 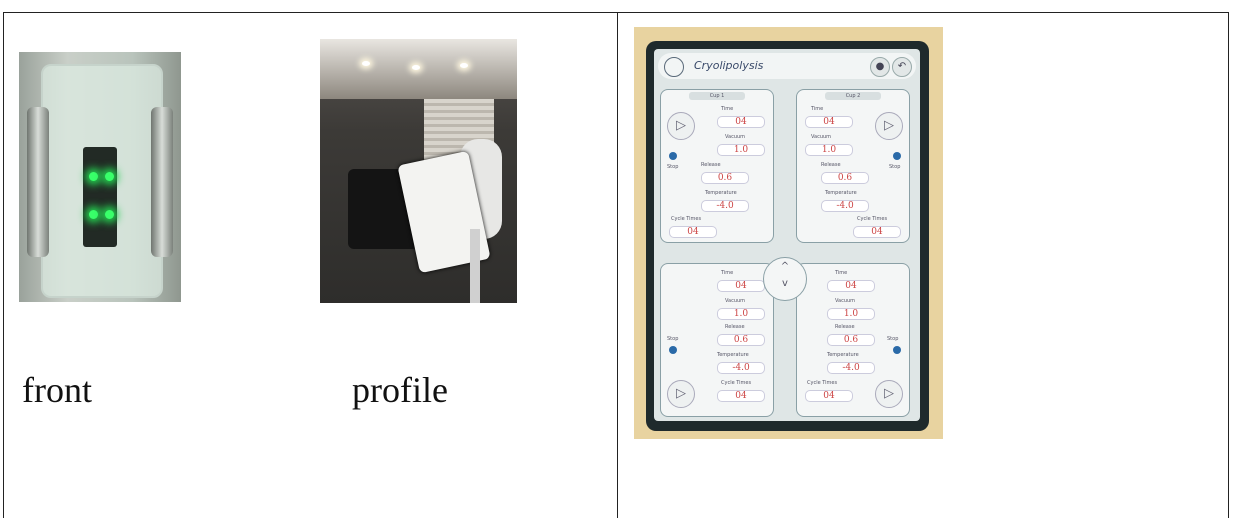 What do you see at coordinates (785, 266) in the screenshot?
I see `chevron-up-icon: ^` at bounding box center [785, 266].